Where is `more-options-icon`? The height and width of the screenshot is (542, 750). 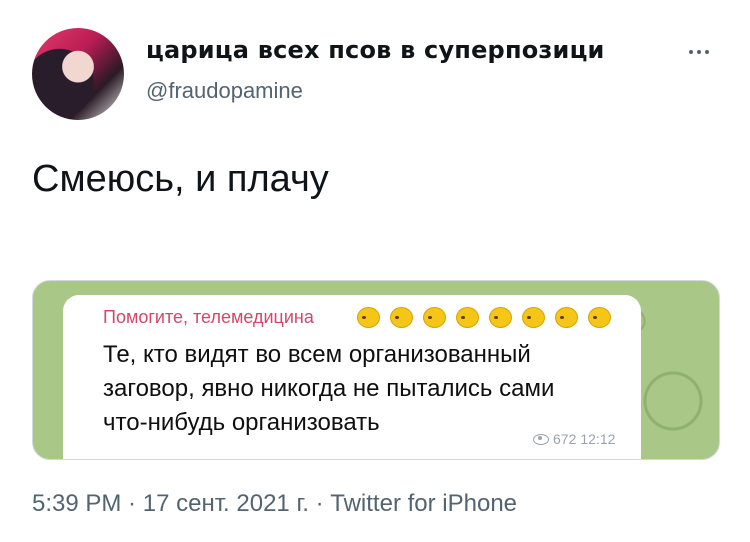
more-options-icon is located at coordinates (699, 52).